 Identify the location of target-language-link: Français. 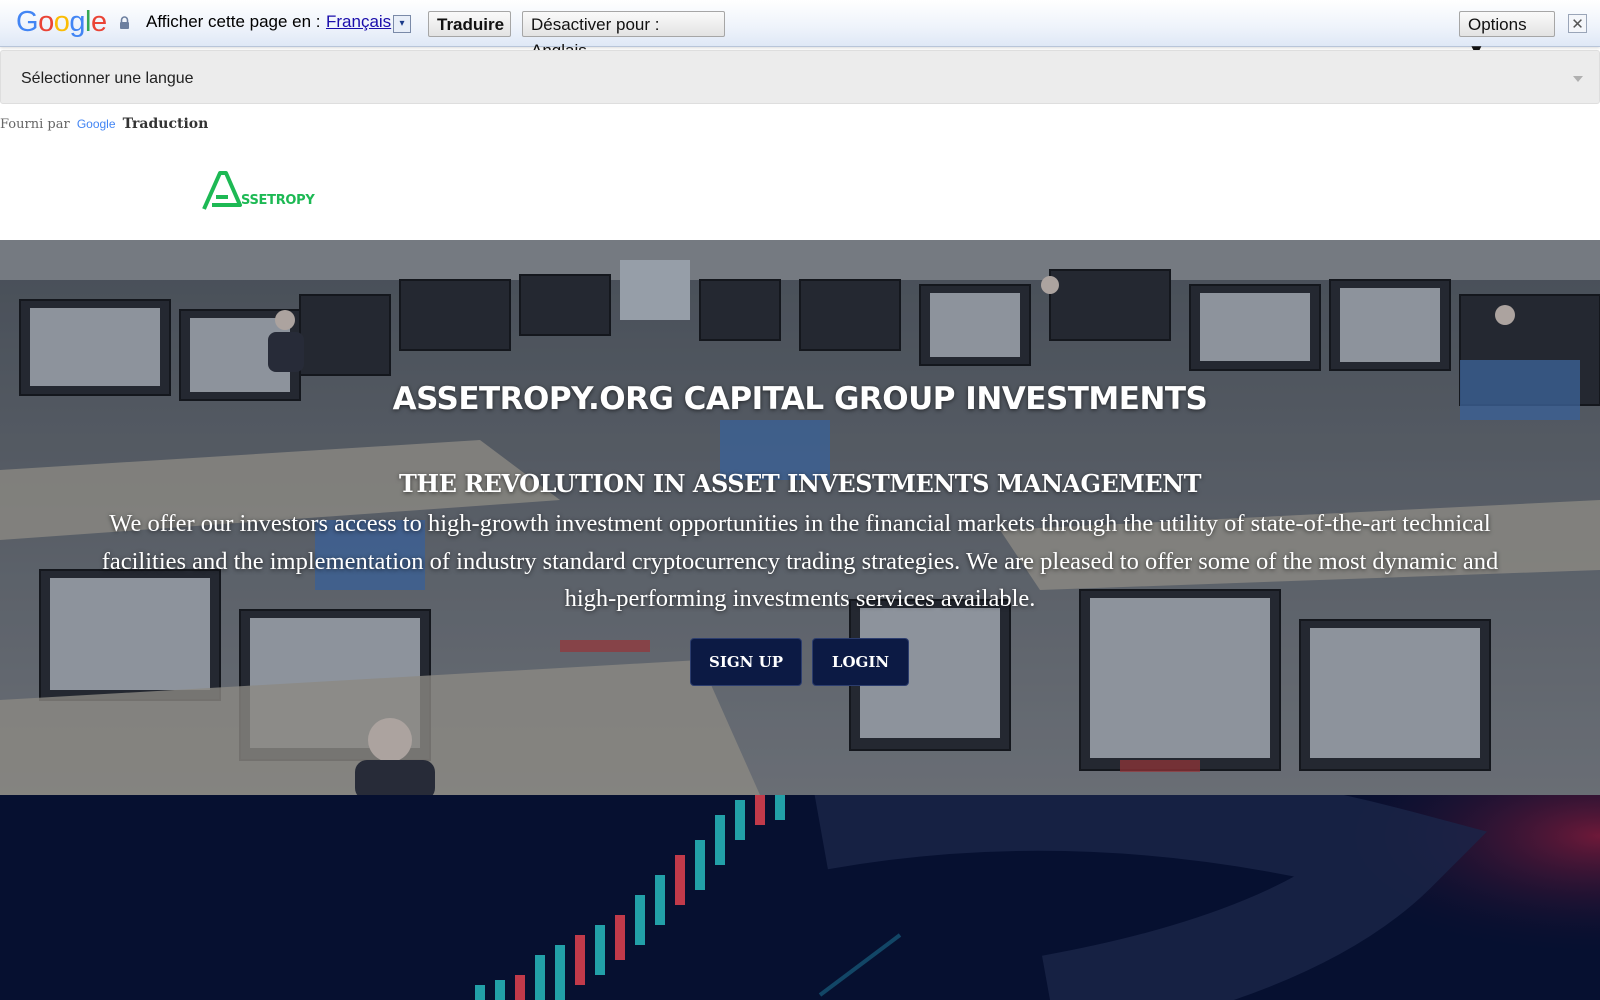
(358, 22).